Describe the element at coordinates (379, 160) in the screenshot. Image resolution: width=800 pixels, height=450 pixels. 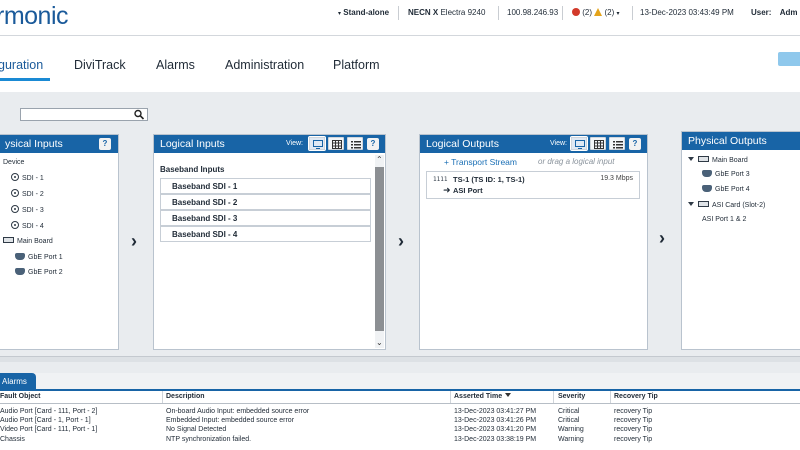
I see `scroll-up-icon: ⌃` at that location.